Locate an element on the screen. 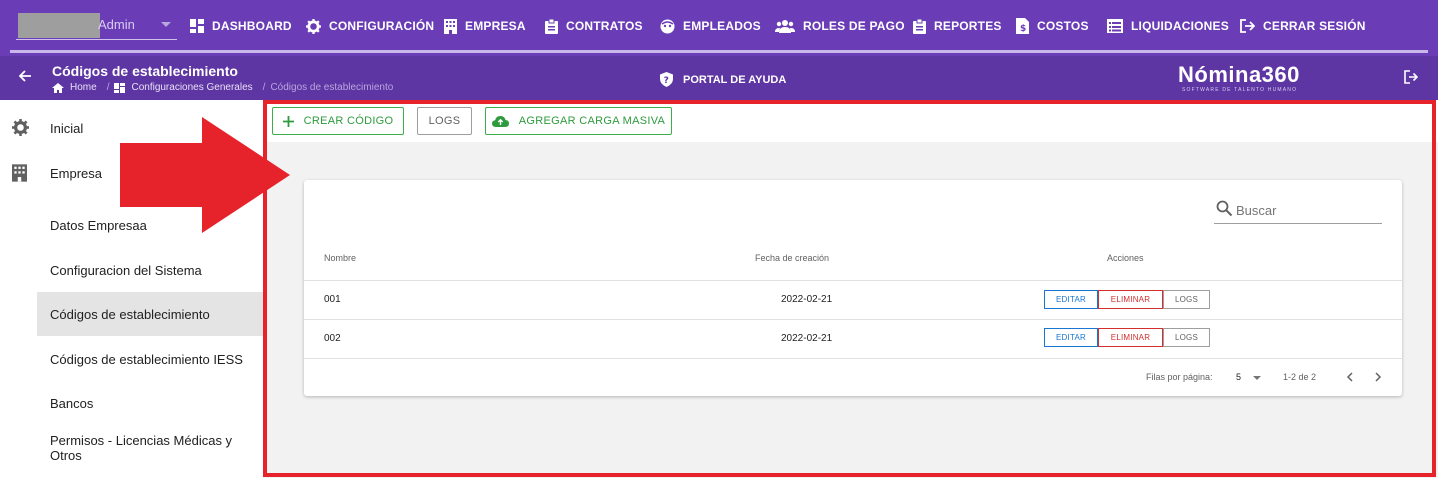  nav-roles-de-pago: ROLES DE PAGO is located at coordinates (840, 26).